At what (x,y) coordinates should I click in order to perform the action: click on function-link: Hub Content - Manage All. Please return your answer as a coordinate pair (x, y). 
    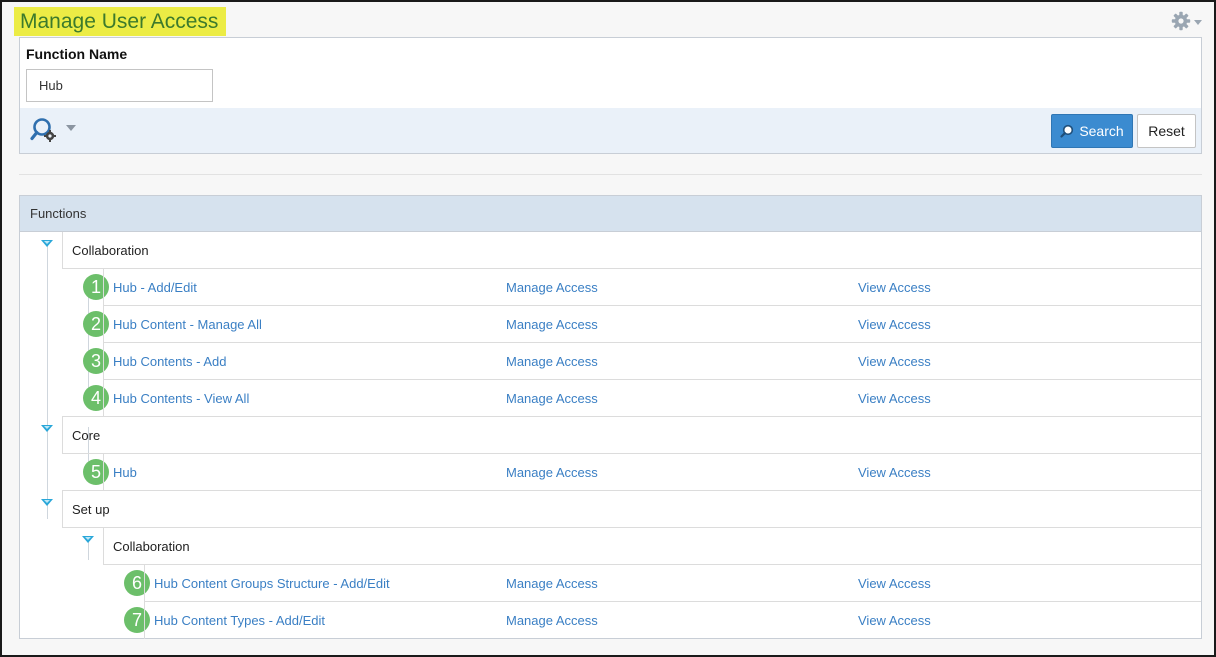
    Looking at the image, I should click on (187, 324).